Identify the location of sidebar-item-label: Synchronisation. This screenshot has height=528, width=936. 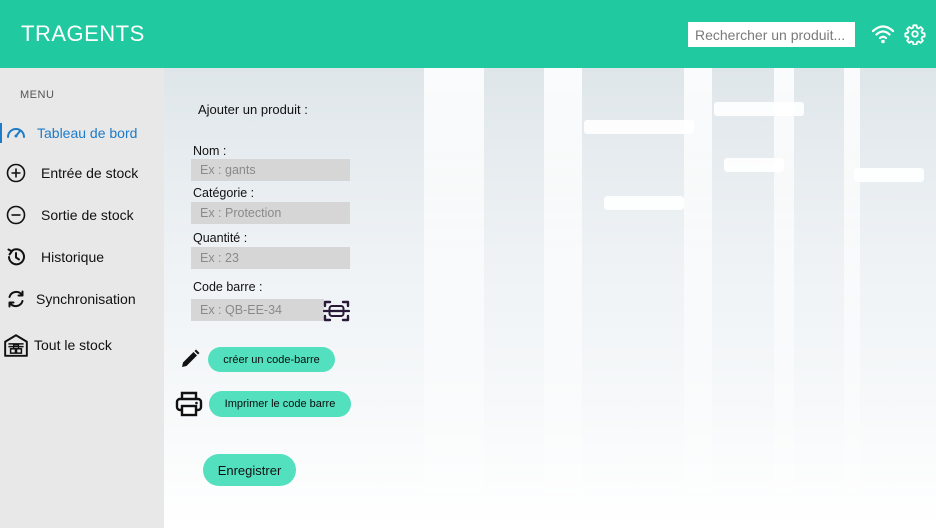
(86, 299).